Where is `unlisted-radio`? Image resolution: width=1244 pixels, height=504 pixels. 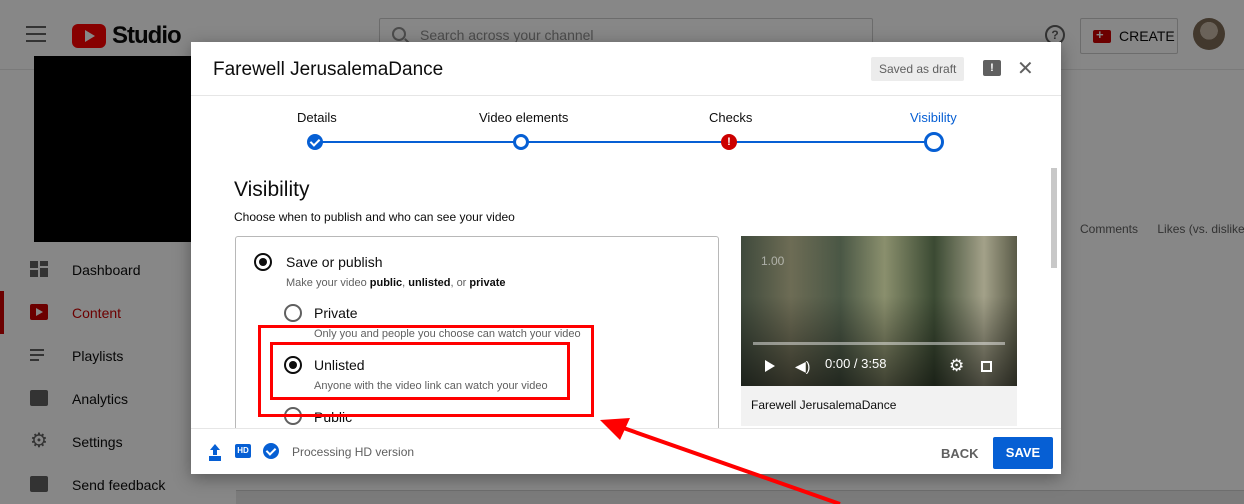
unlisted-radio is located at coordinates (293, 365).